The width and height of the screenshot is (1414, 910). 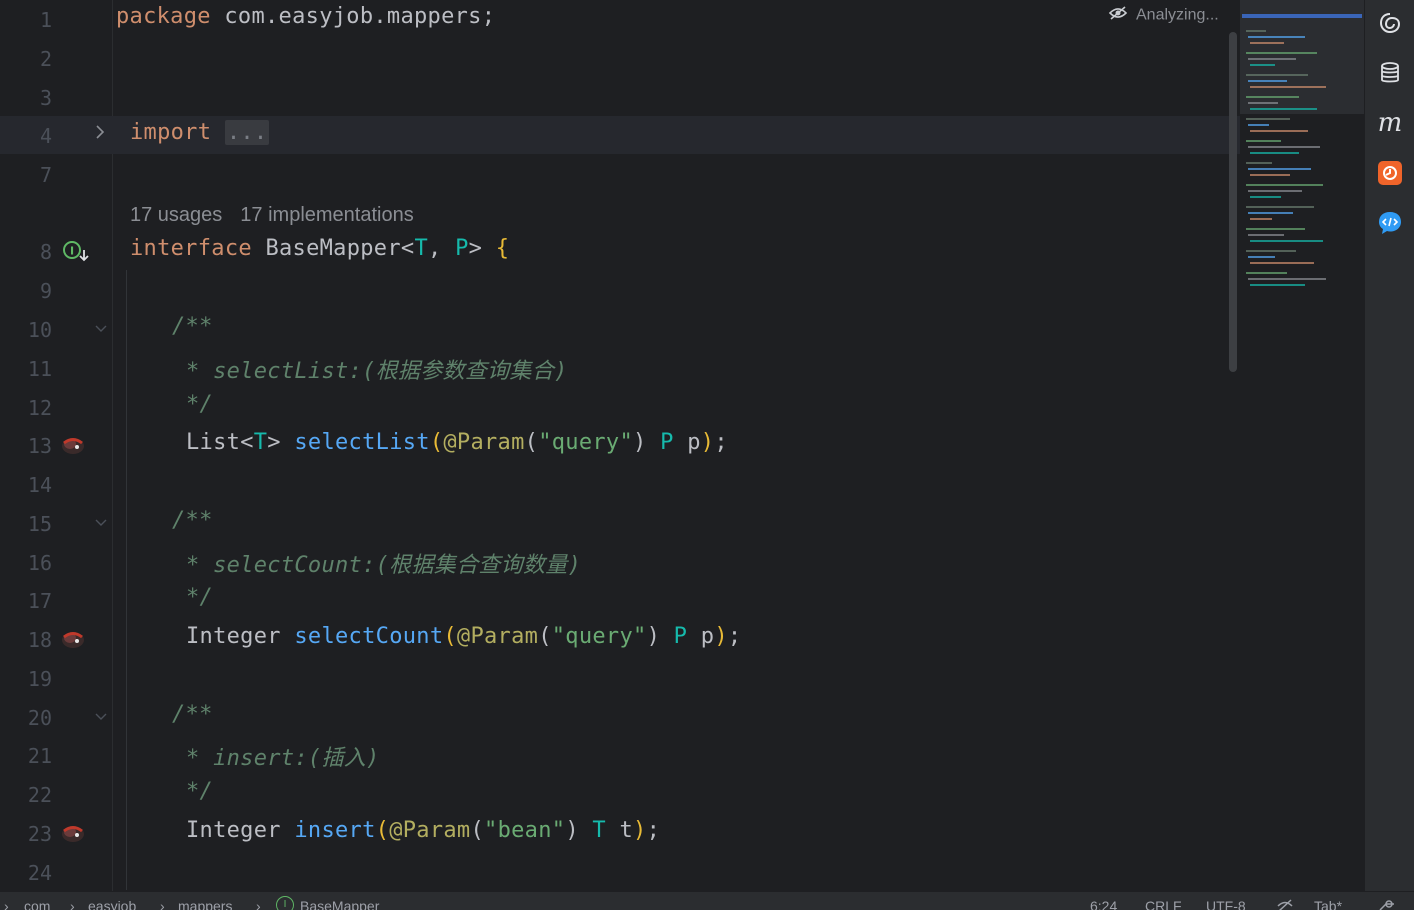 I want to click on code-line: 21 * insert:(插入), so click(x=620, y=755).